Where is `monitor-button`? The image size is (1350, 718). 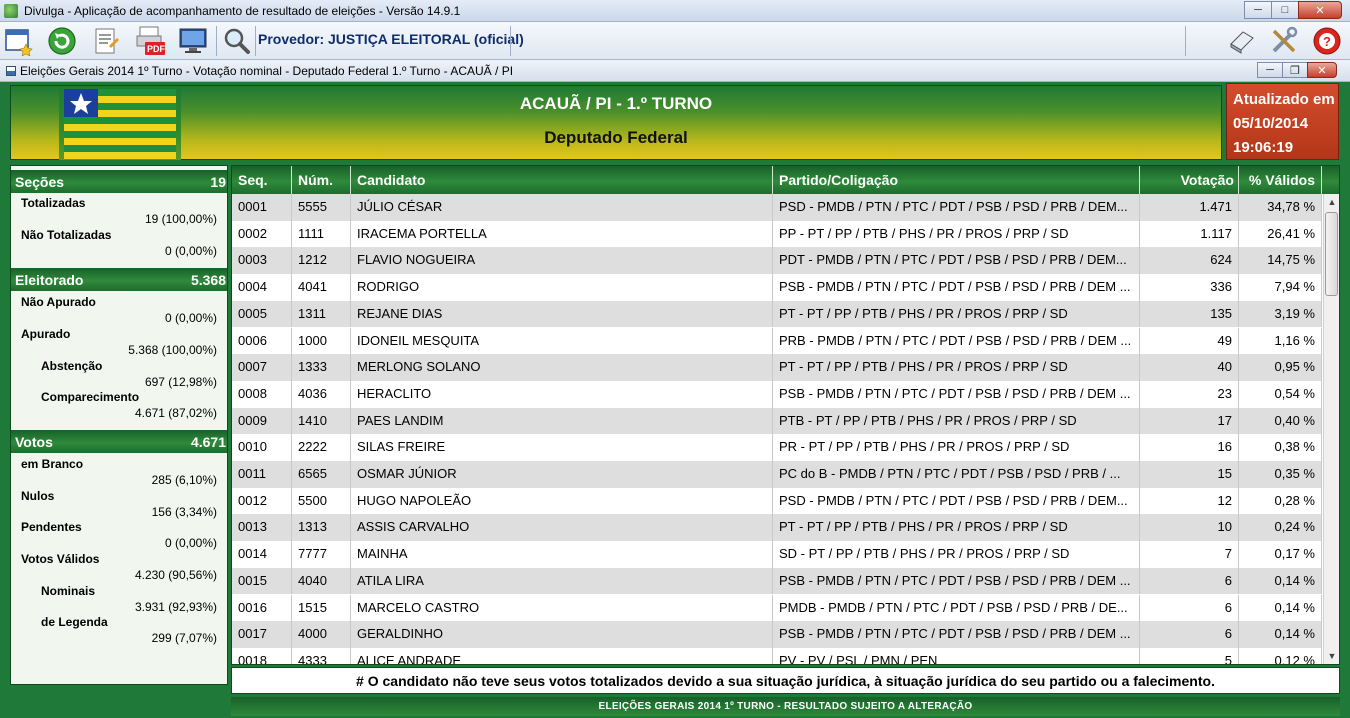
monitor-button is located at coordinates (193, 41).